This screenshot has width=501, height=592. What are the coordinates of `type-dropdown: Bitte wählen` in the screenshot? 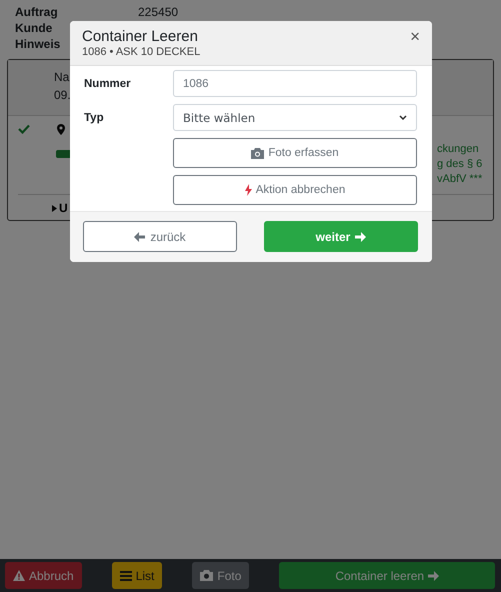 It's located at (295, 117).